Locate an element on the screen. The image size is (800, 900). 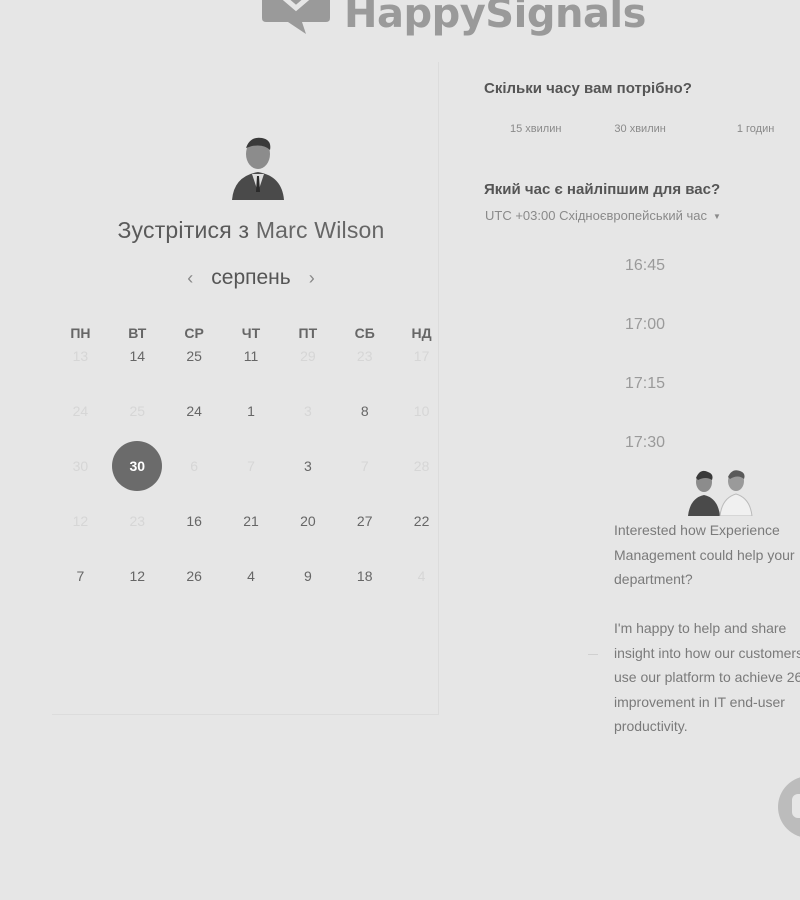
chat-line: Interested how Experience is located at coordinates (697, 530).